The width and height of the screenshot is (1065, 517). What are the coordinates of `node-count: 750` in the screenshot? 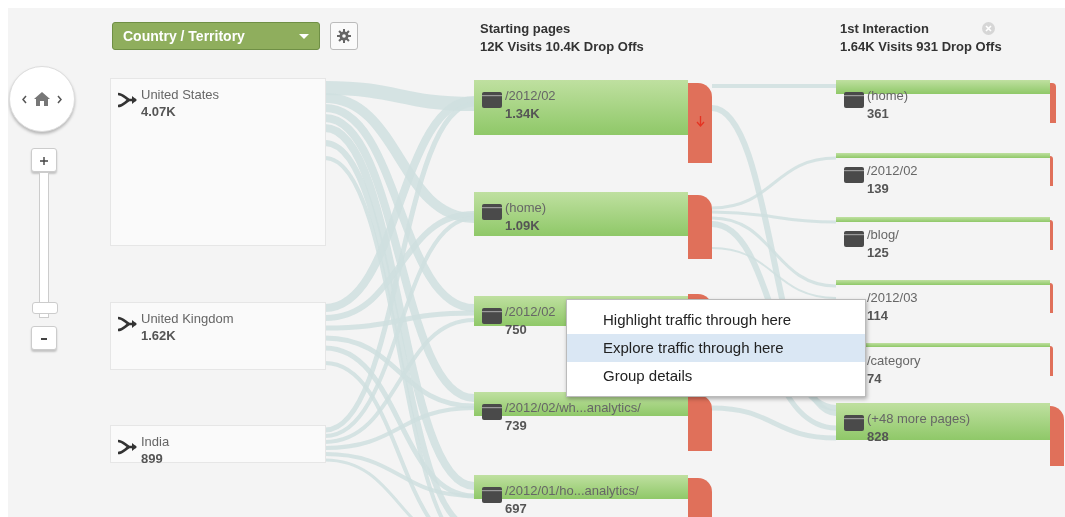 It's located at (516, 329).